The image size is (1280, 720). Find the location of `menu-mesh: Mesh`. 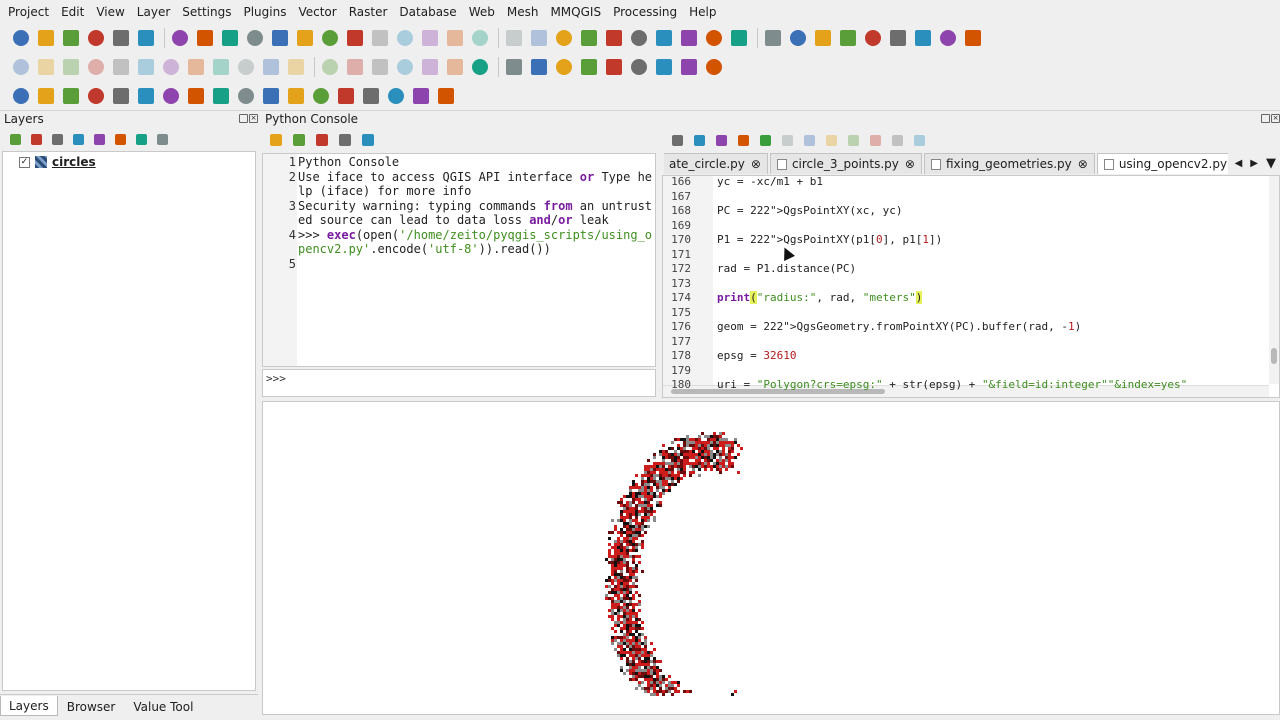

menu-mesh: Mesh is located at coordinates (523, 12).